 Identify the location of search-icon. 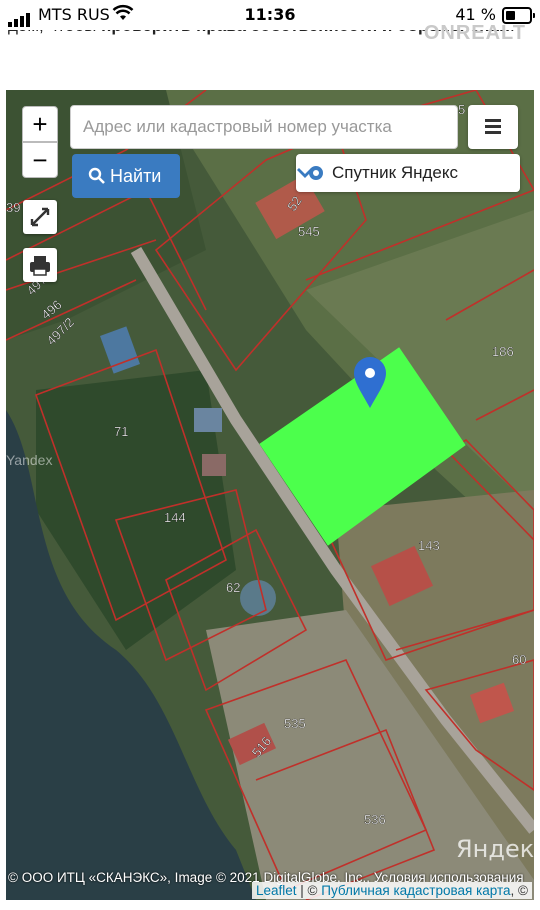
(96, 175).